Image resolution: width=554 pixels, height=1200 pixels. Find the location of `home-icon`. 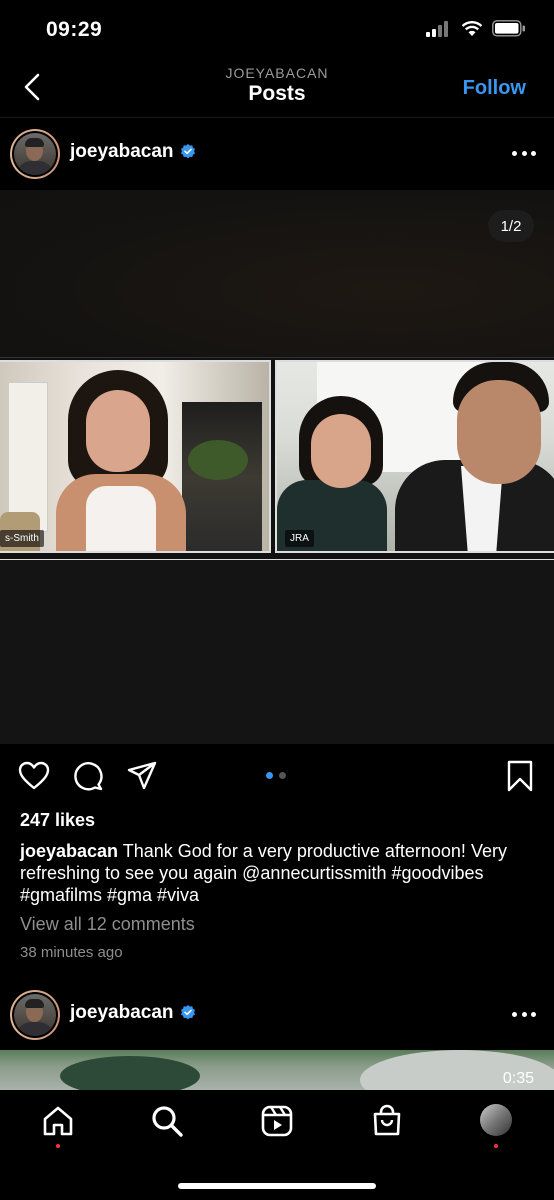

home-icon is located at coordinates (58, 1121).